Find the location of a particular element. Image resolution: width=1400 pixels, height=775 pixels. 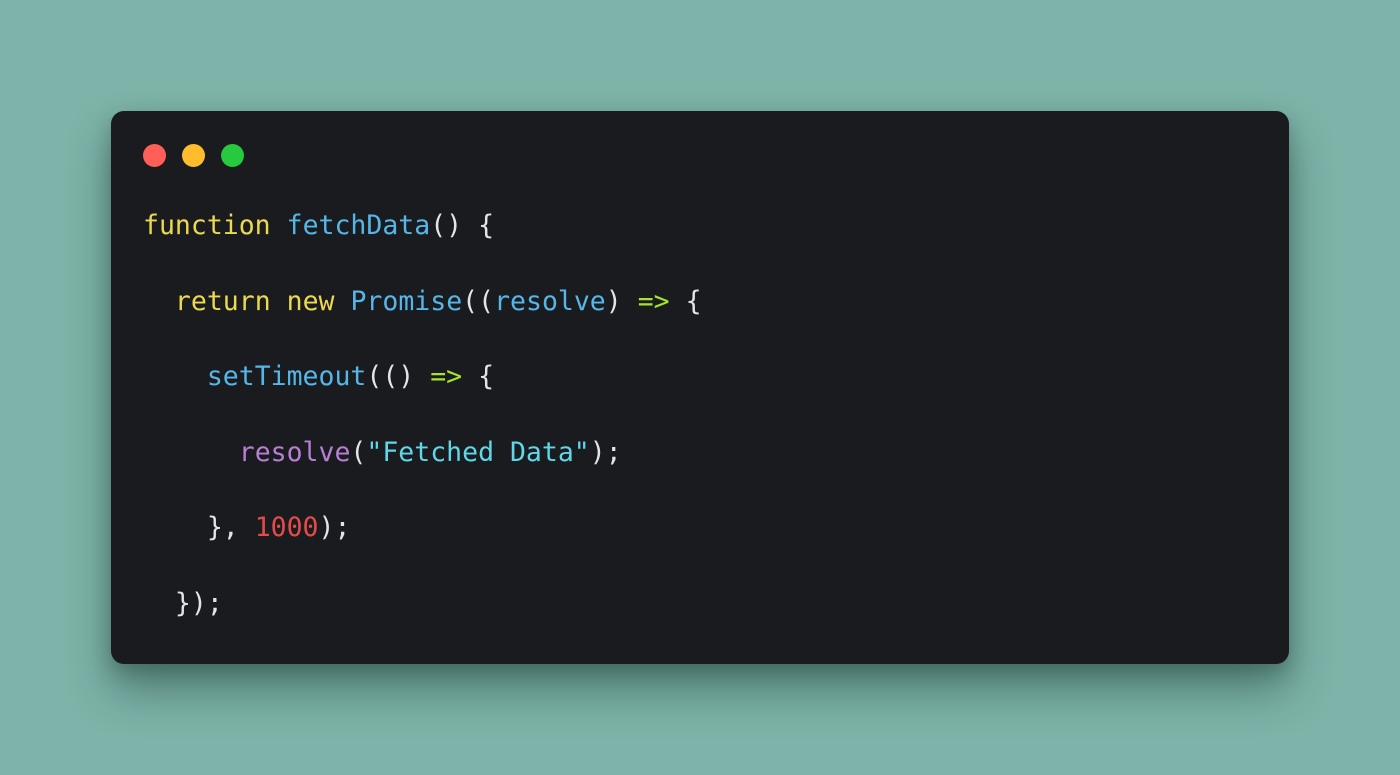

code-token-punct: () { is located at coordinates (462, 225).